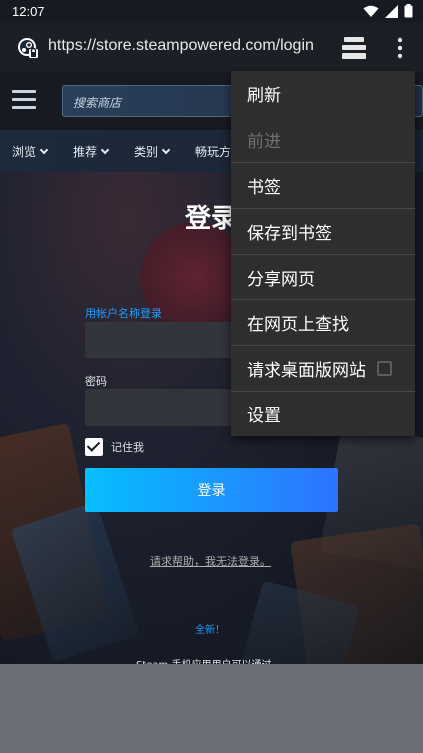 This screenshot has height=753, width=423. What do you see at coordinates (94, 447) in the screenshot?
I see `remember-me-checkbox` at bounding box center [94, 447].